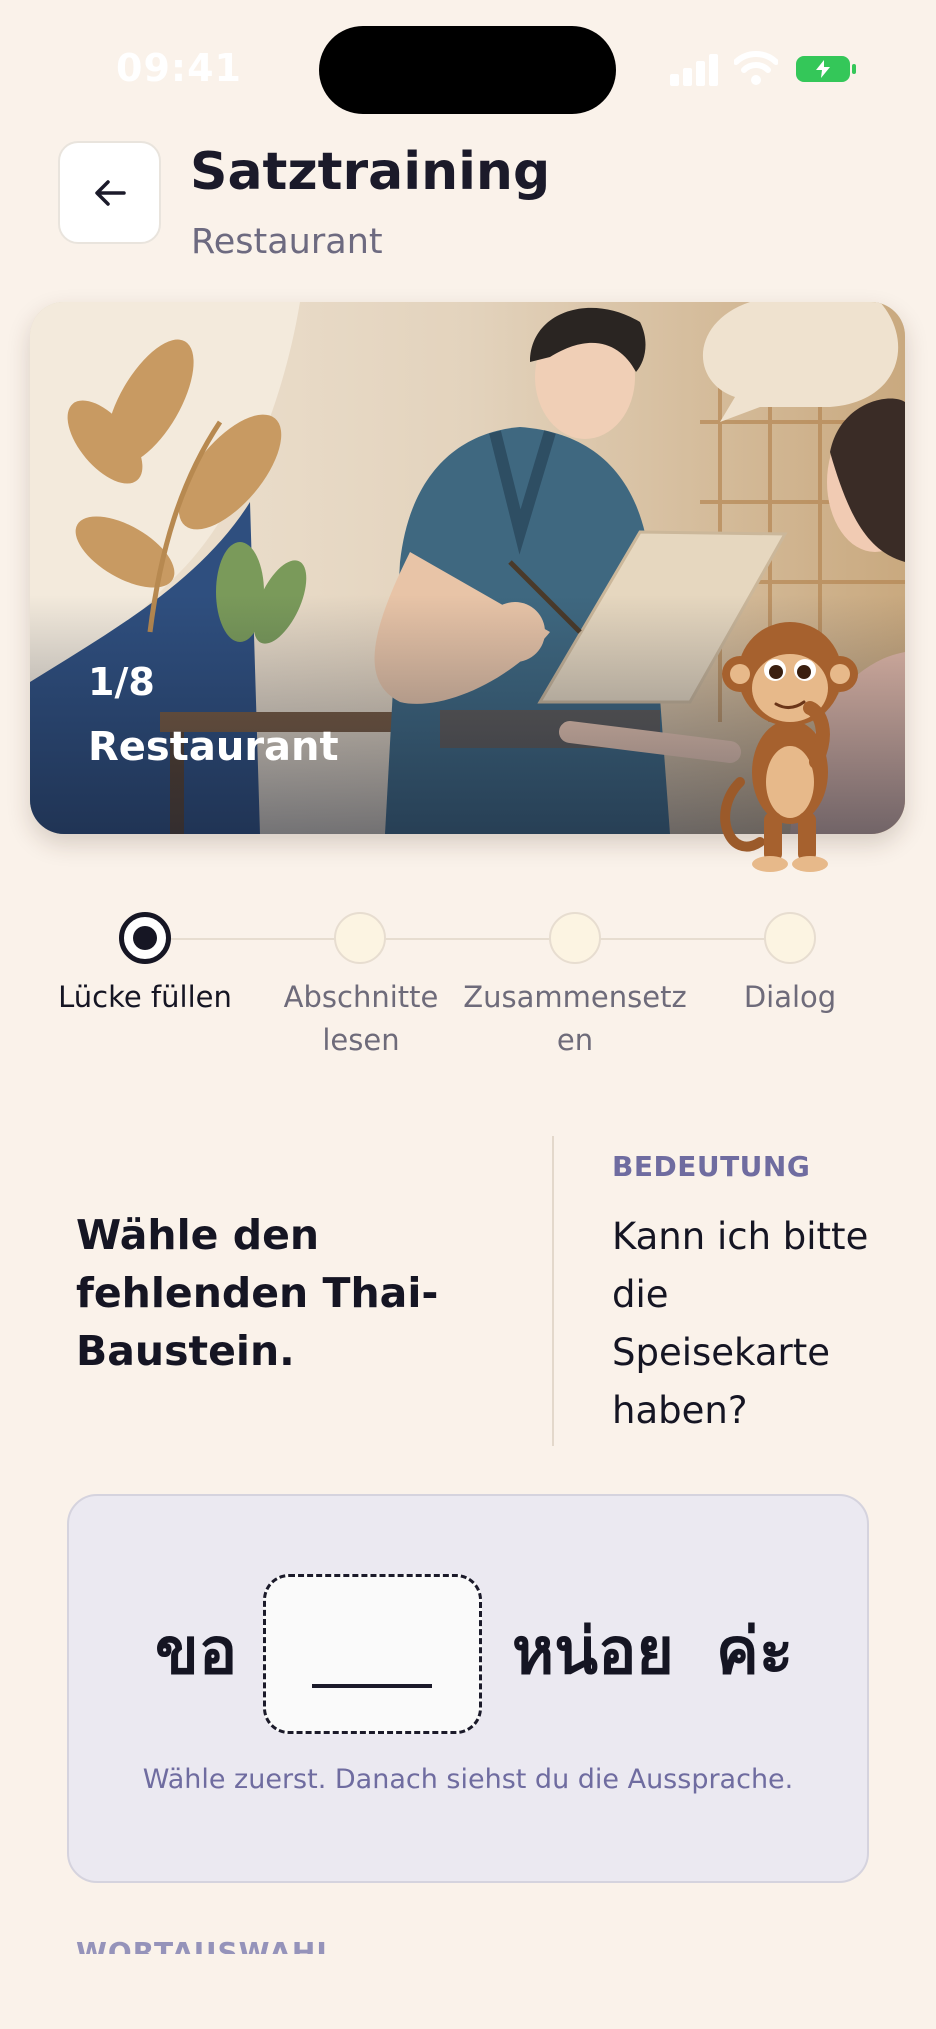  I want to click on step-dot-read-sections, so click(360, 938).